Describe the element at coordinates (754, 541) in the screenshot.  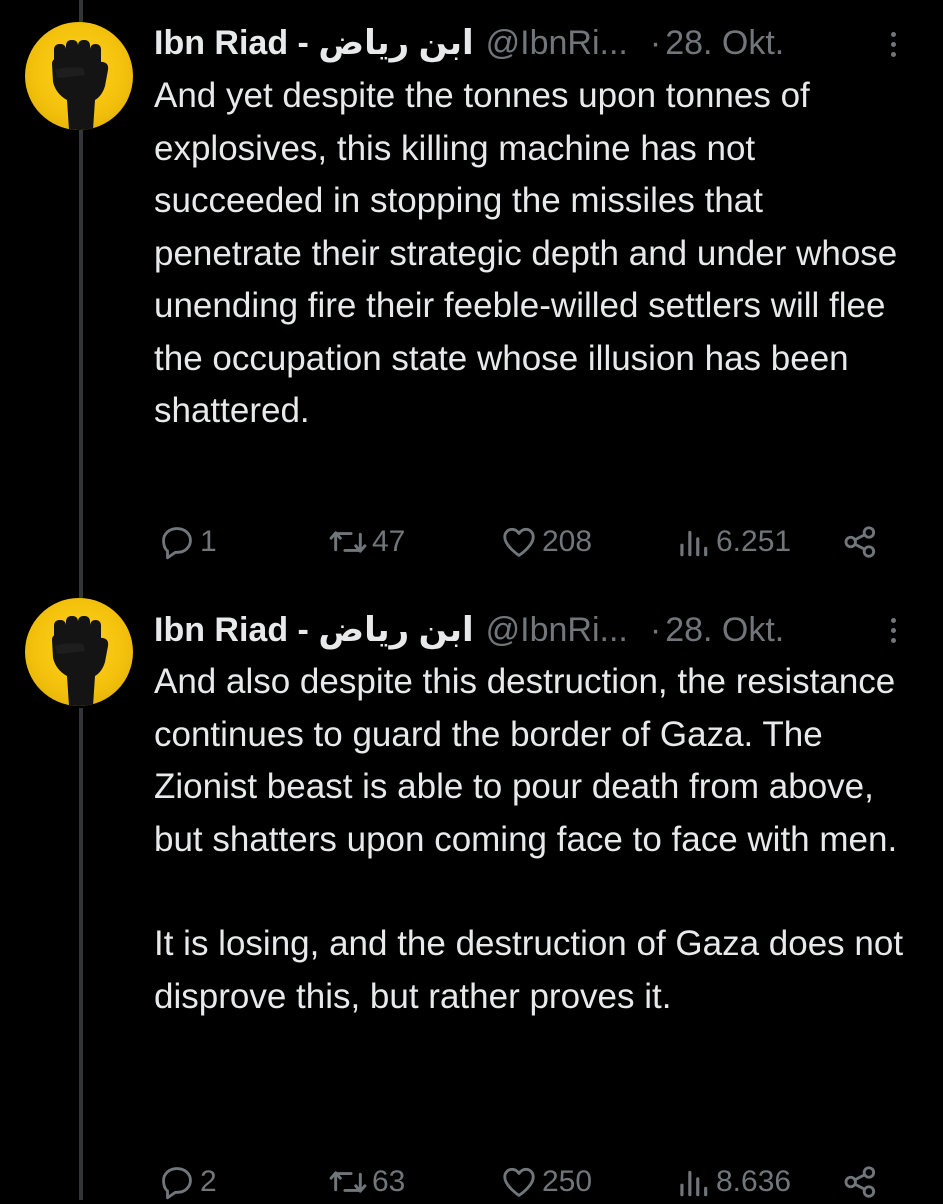
I see `views-count: 6.251` at that location.